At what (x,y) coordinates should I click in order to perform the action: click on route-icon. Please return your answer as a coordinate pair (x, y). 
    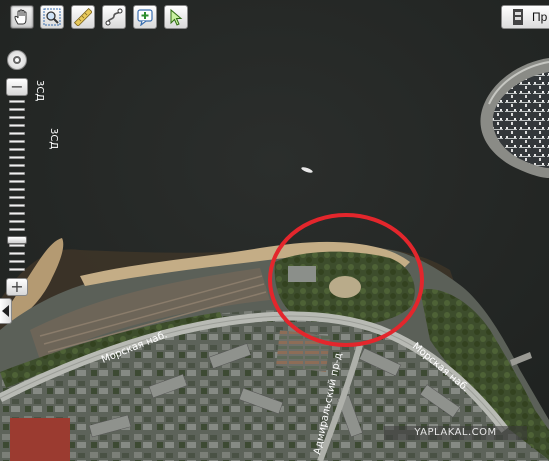
    Looking at the image, I should click on (114, 17).